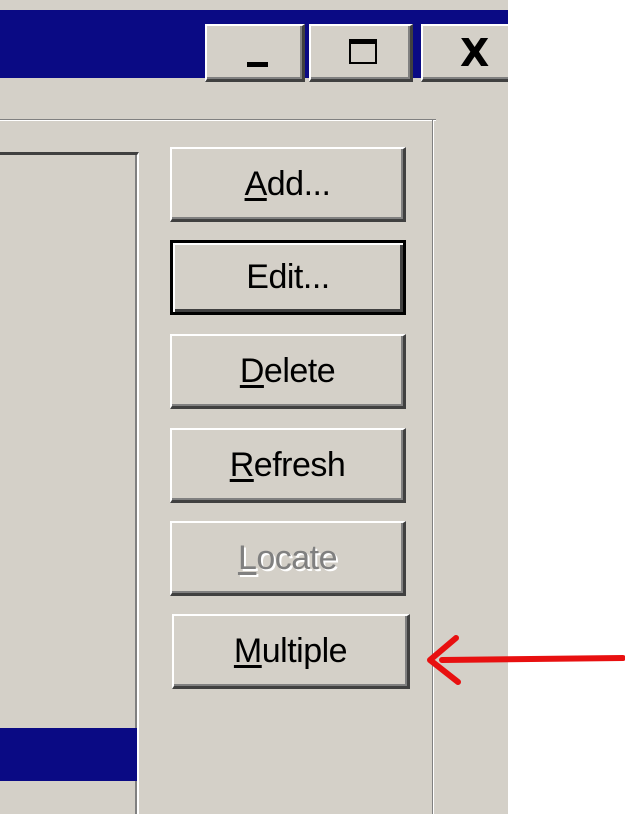  I want to click on delete-button-access-key: D, so click(252, 370).